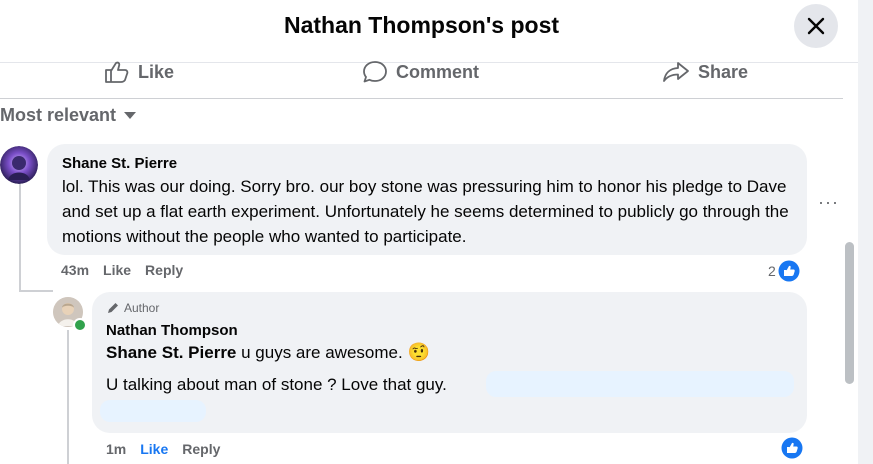 The image size is (873, 464). What do you see at coordinates (375, 72) in the screenshot?
I see `comment-icon` at bounding box center [375, 72].